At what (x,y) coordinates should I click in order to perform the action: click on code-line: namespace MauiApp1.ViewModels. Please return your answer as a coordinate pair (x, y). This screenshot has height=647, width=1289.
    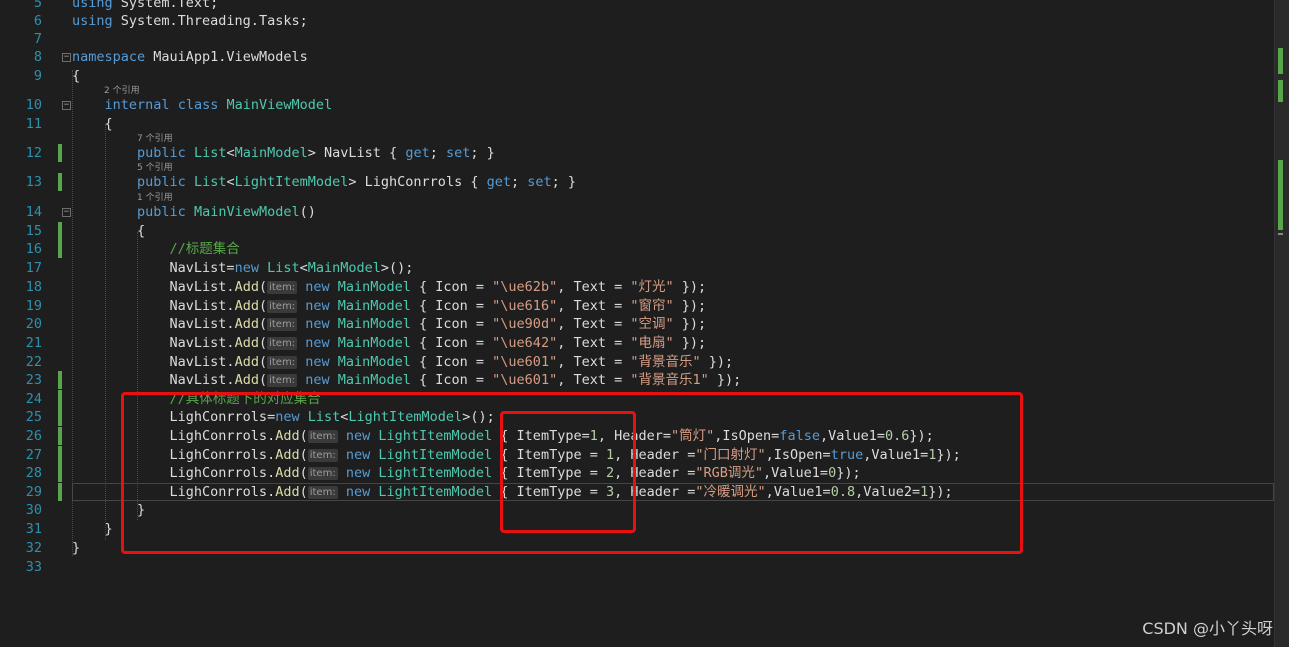
    Looking at the image, I should click on (190, 57).